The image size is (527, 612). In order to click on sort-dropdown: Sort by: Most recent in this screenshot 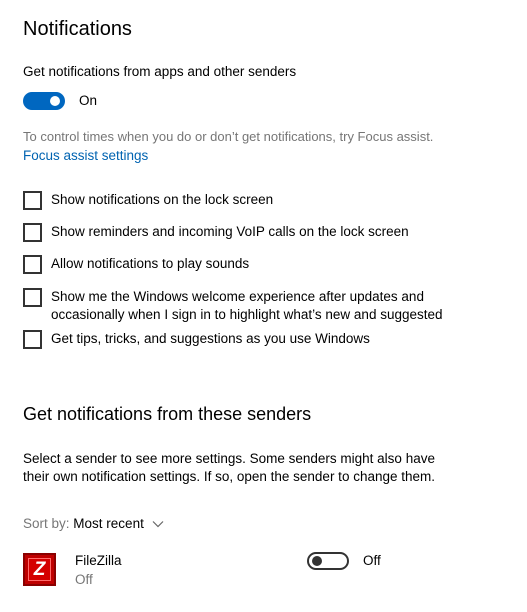, I will do `click(93, 524)`.